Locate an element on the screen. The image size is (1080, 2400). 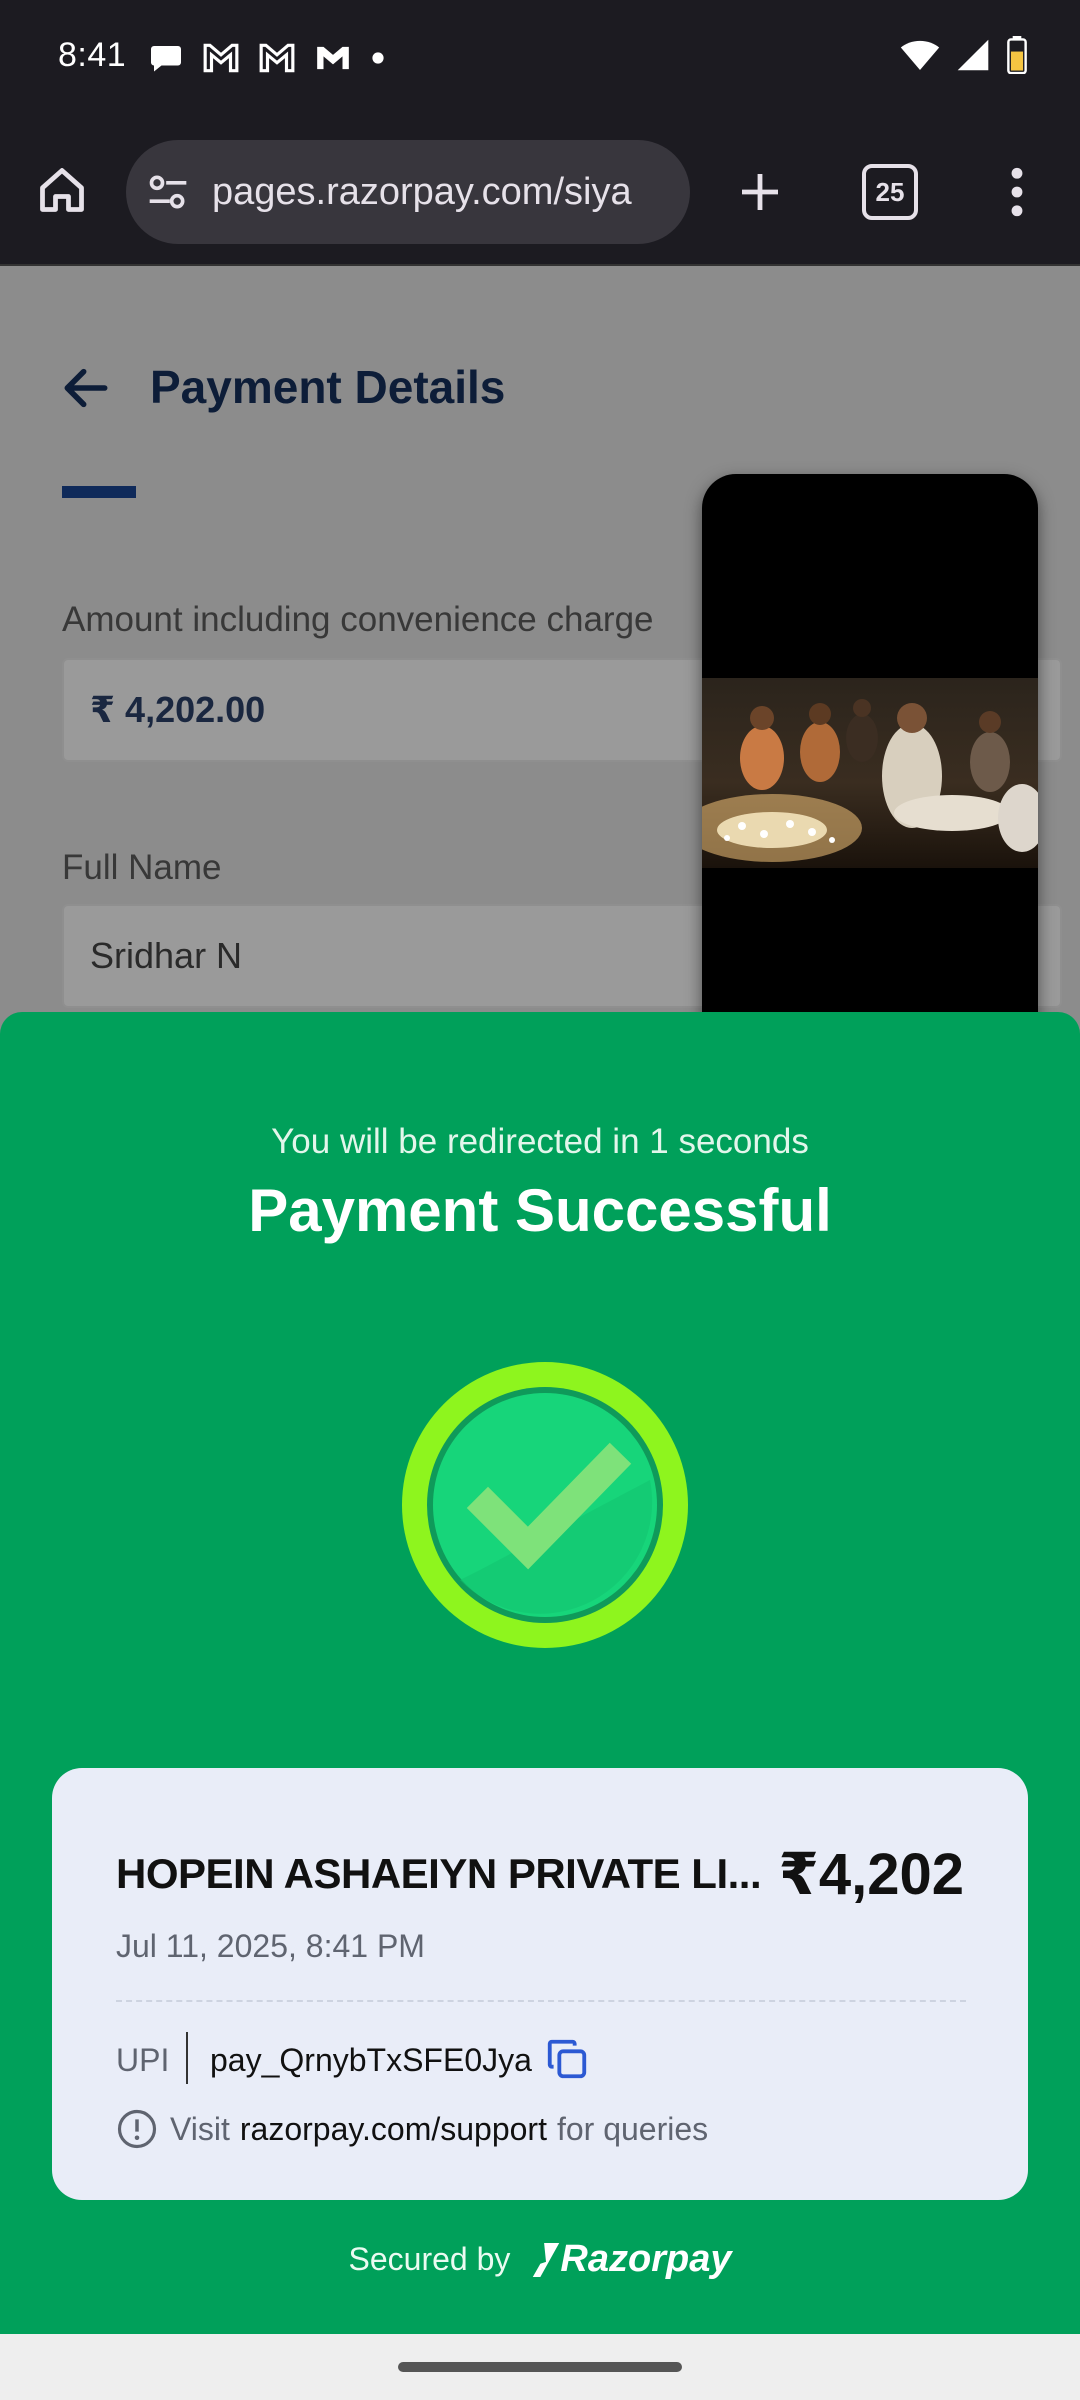
page-header: Payment Details is located at coordinates (540, 382).